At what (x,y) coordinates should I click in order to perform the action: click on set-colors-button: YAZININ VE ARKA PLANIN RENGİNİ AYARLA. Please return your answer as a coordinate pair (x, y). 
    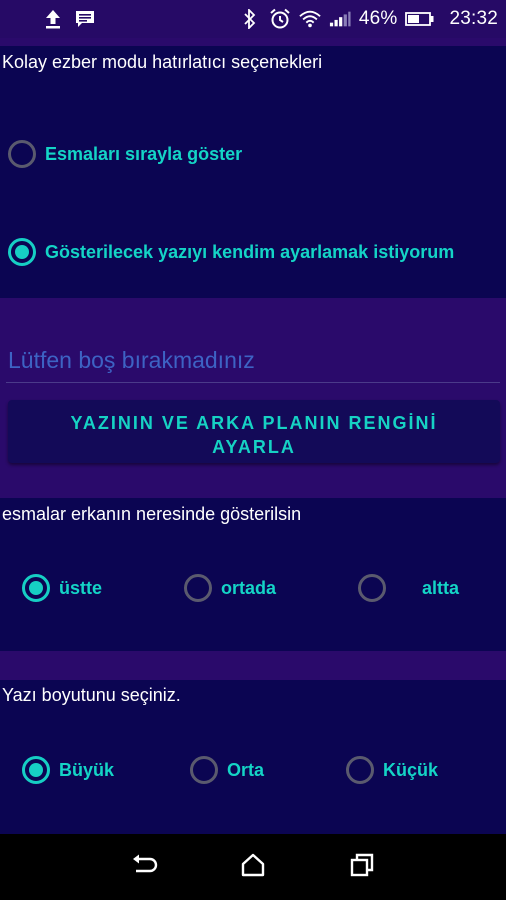
    Looking at the image, I should click on (254, 431).